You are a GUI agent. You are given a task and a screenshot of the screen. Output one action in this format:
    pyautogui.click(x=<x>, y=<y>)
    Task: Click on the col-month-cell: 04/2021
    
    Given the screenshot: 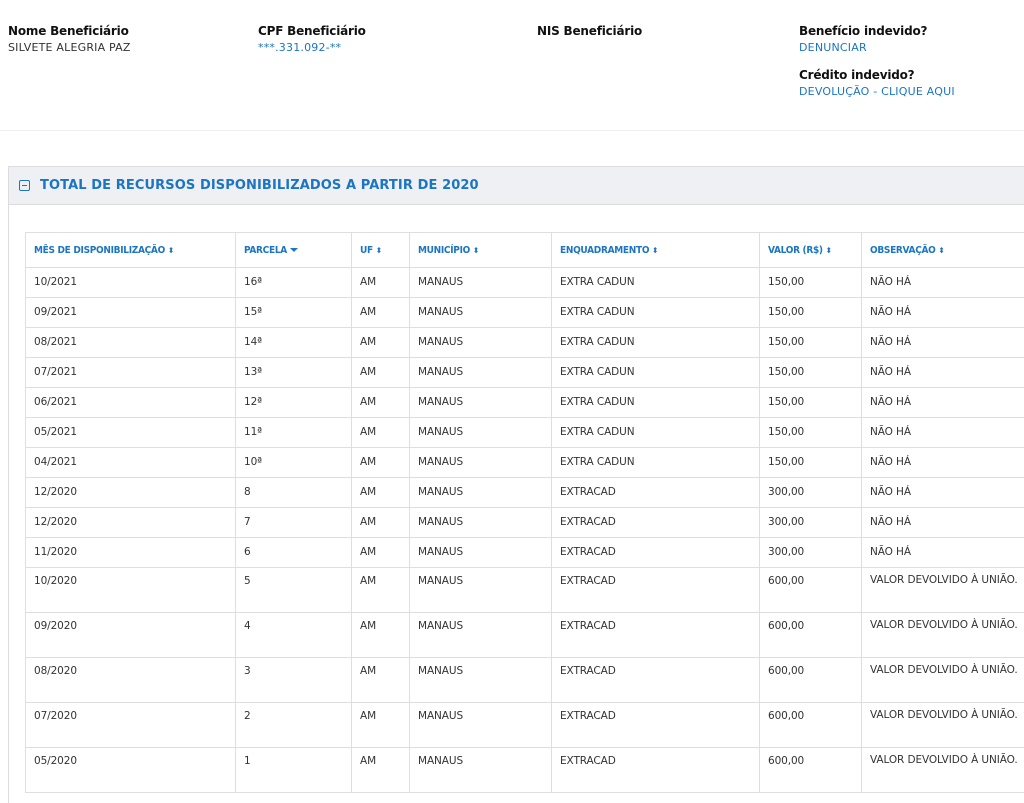 What is the action you would take?
    pyautogui.click(x=130, y=462)
    